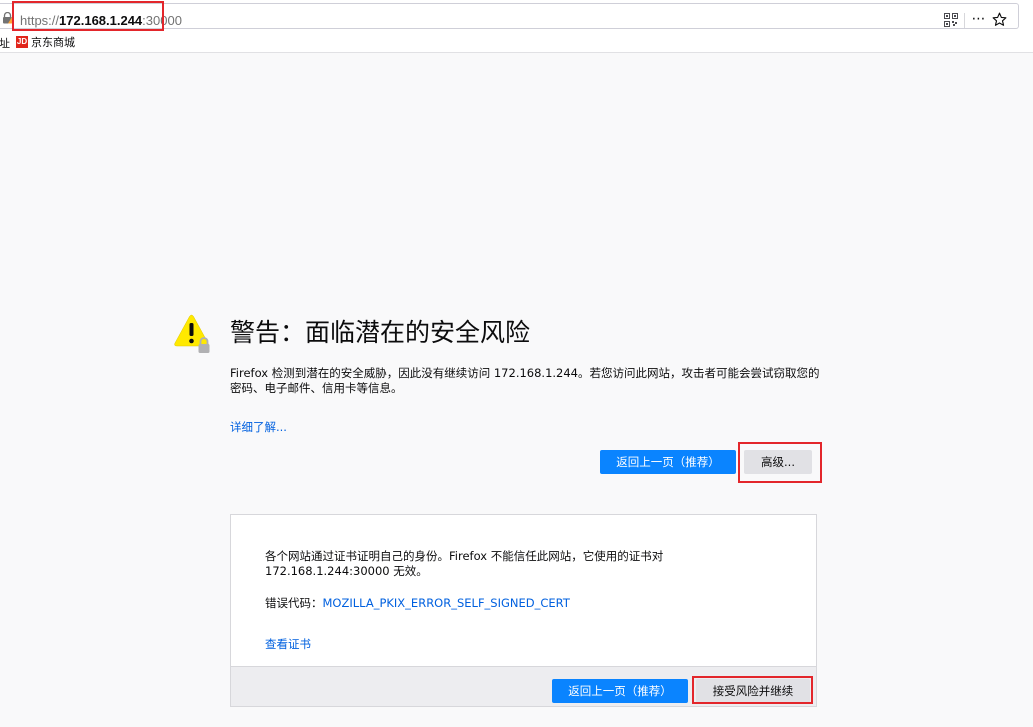  Describe the element at coordinates (294, 603) in the screenshot. I see `error-code-label: 错误代码：` at that location.